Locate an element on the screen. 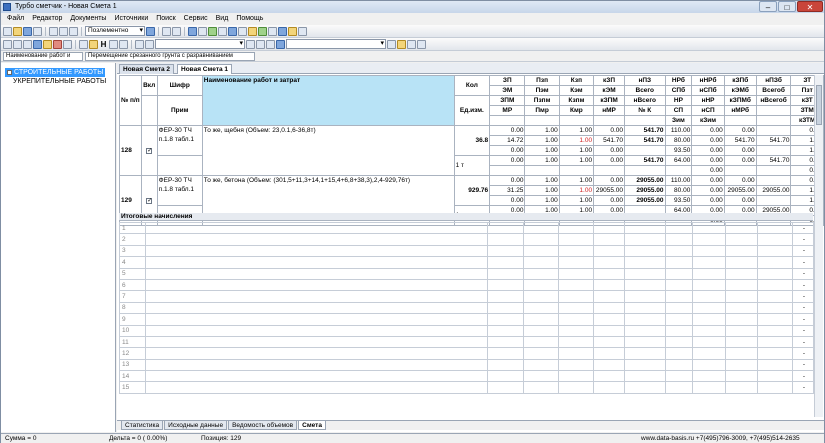  print-icon is located at coordinates (37, 31).